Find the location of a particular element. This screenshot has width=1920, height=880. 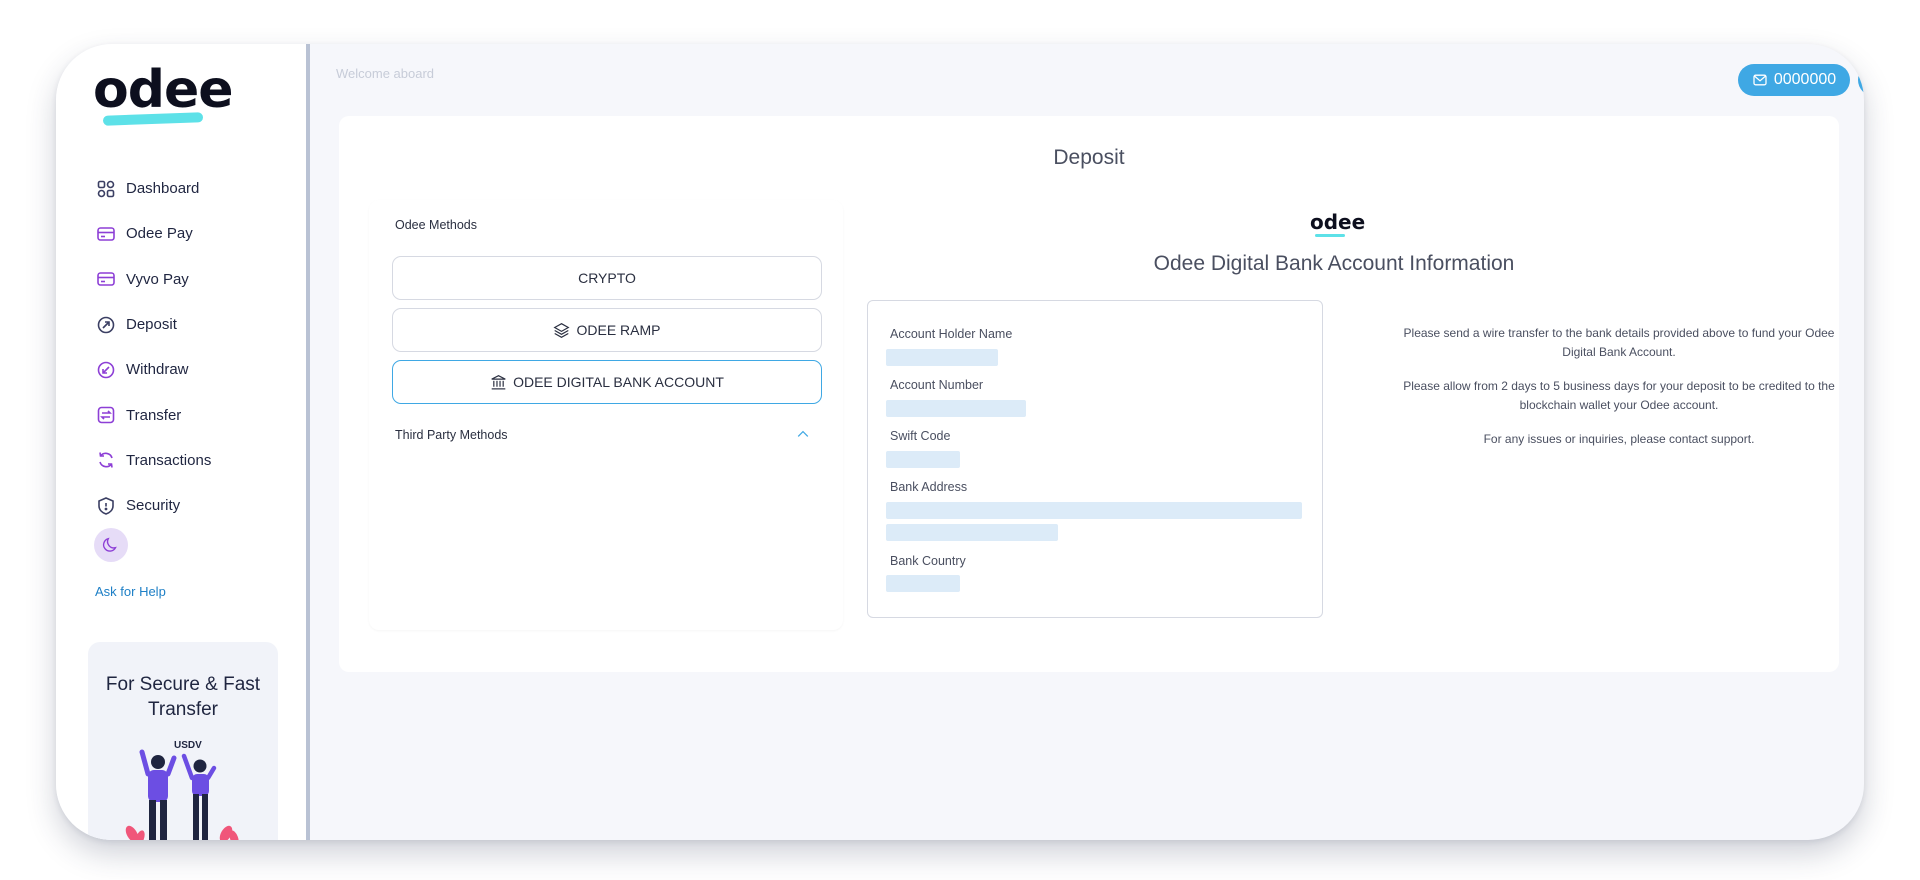

brand-logo: odee is located at coordinates (168, 95).